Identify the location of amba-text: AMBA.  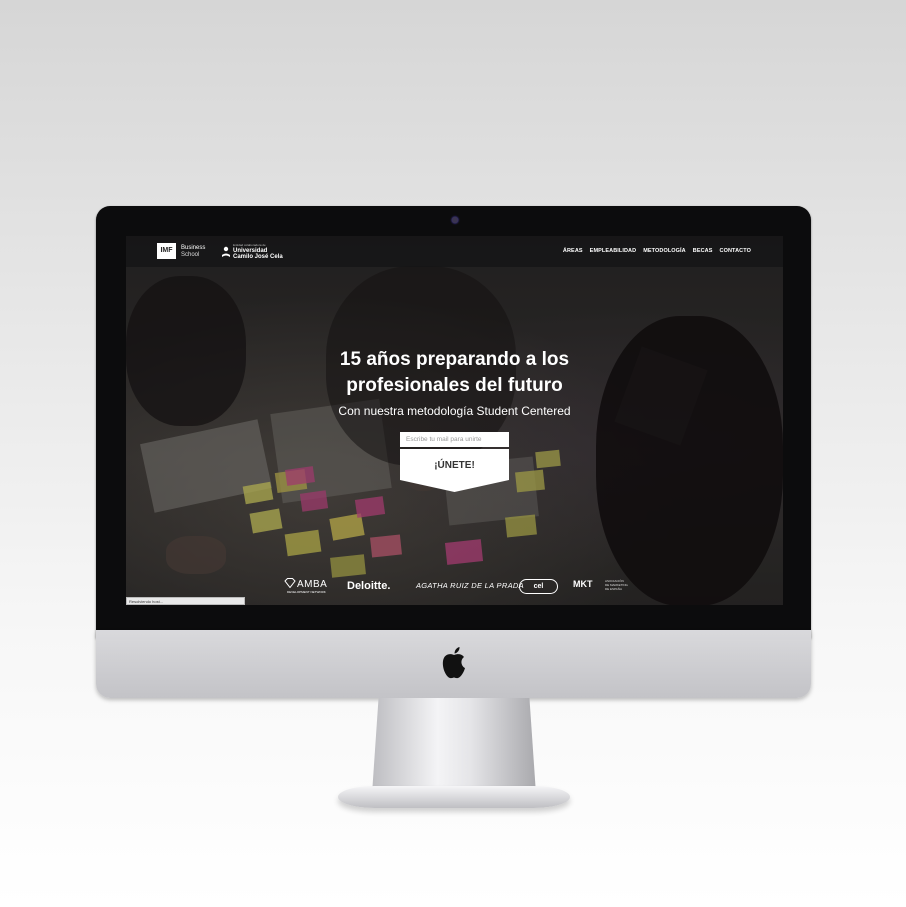
(312, 584).